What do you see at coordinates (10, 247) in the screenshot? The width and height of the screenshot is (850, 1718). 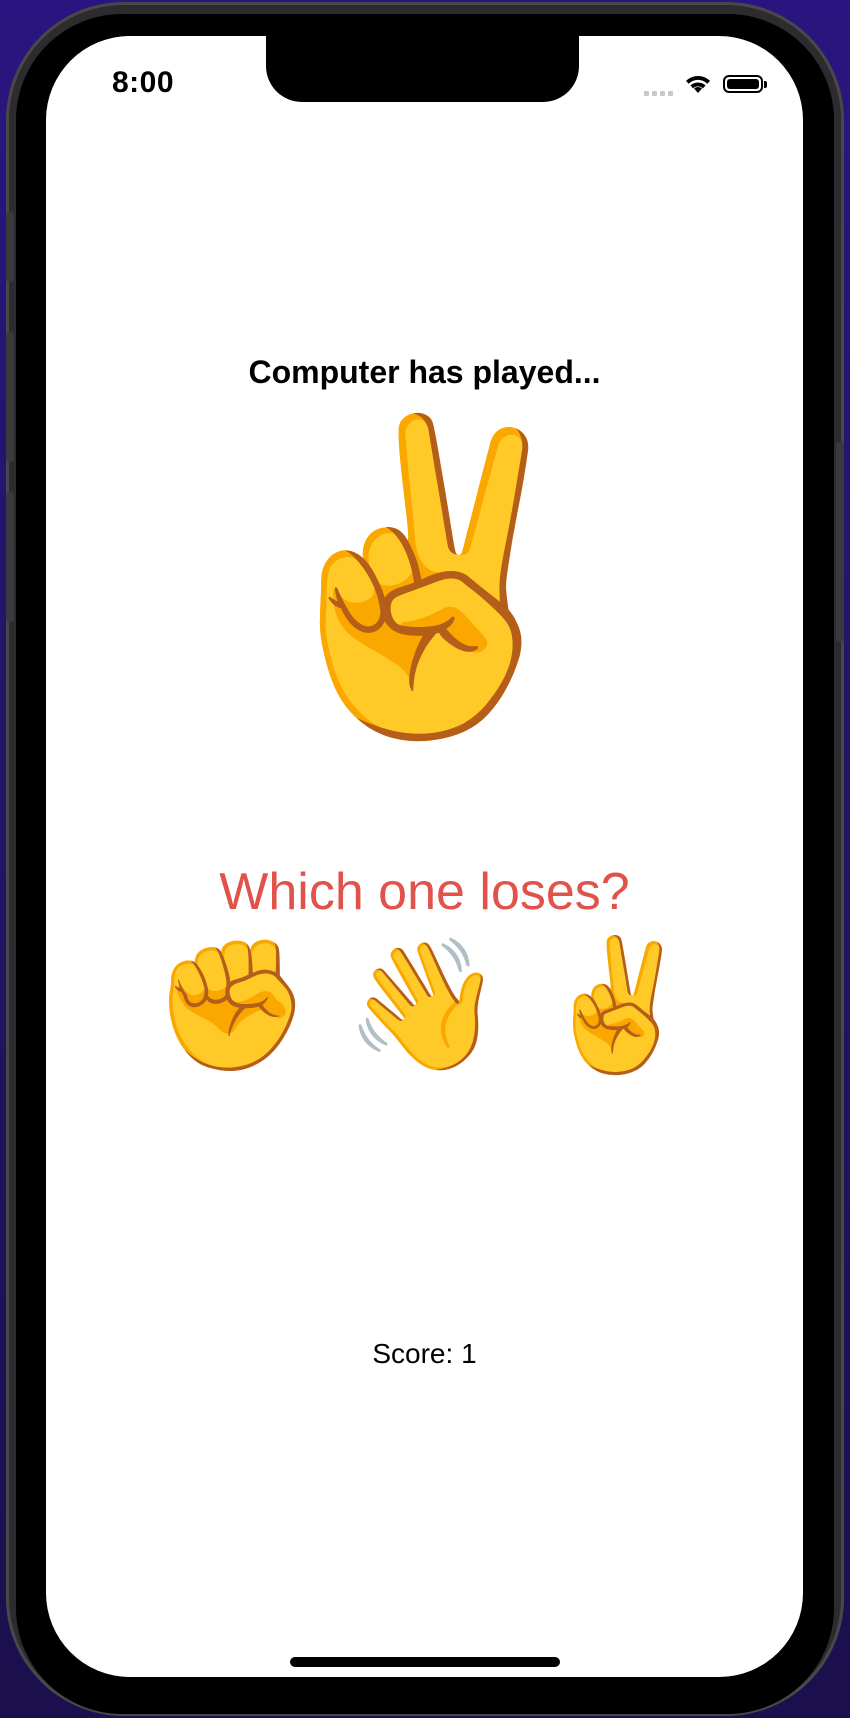 I see `phone-mute-switch` at bounding box center [10, 247].